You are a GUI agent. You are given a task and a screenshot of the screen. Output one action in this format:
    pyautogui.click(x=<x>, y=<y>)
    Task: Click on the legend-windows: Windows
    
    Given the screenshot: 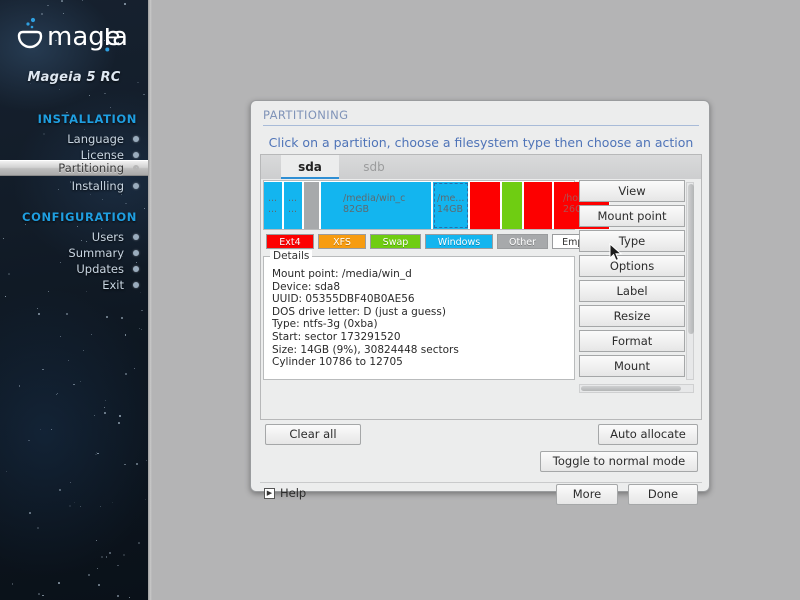 What is the action you would take?
    pyautogui.click(x=459, y=241)
    